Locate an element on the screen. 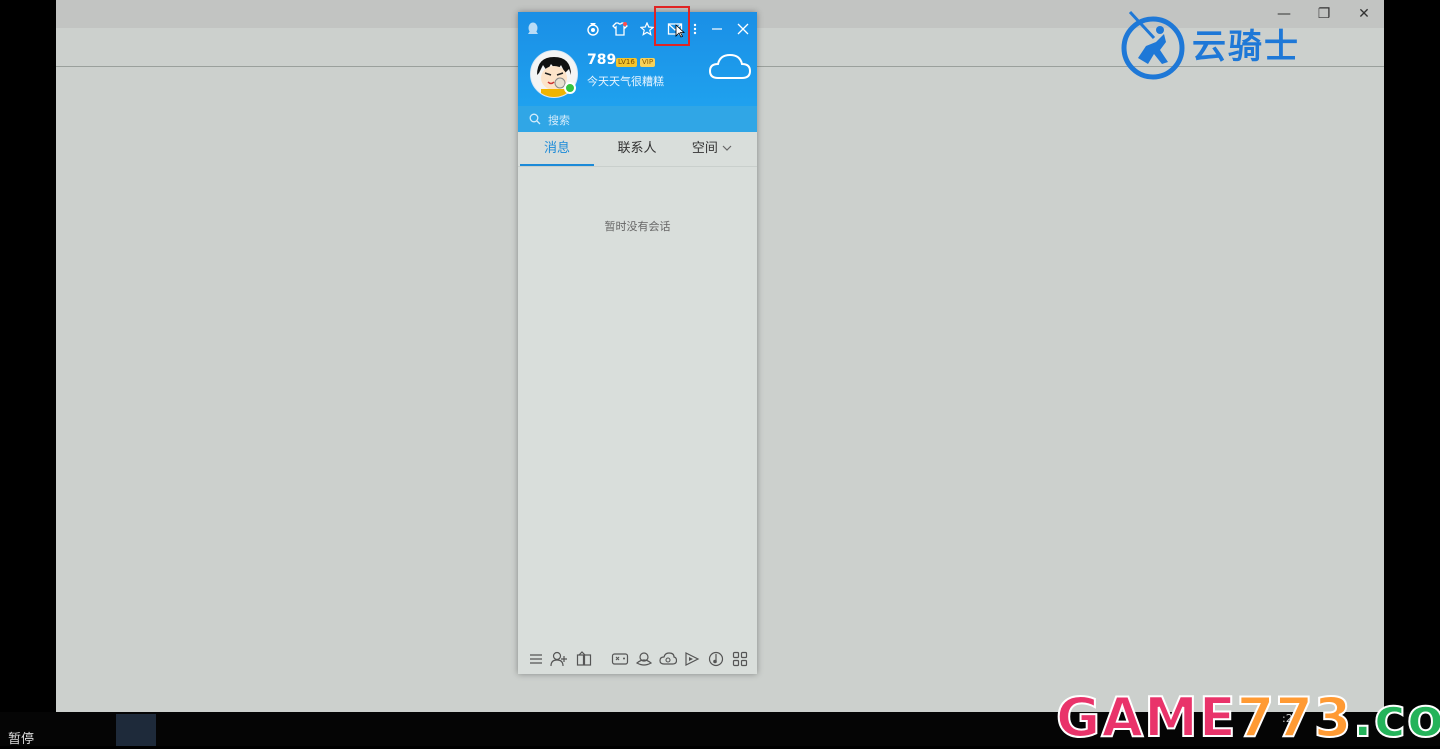 The height and width of the screenshot is (749, 1440). game773-watermark: GAME773.com is located at coordinates (1247, 718).